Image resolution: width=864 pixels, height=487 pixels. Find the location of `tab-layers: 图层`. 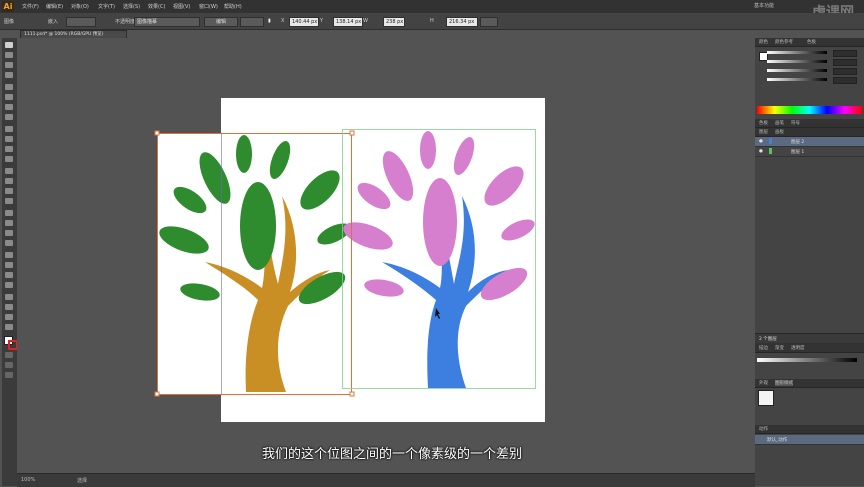

tab-layers: 图层 is located at coordinates (763, 132).